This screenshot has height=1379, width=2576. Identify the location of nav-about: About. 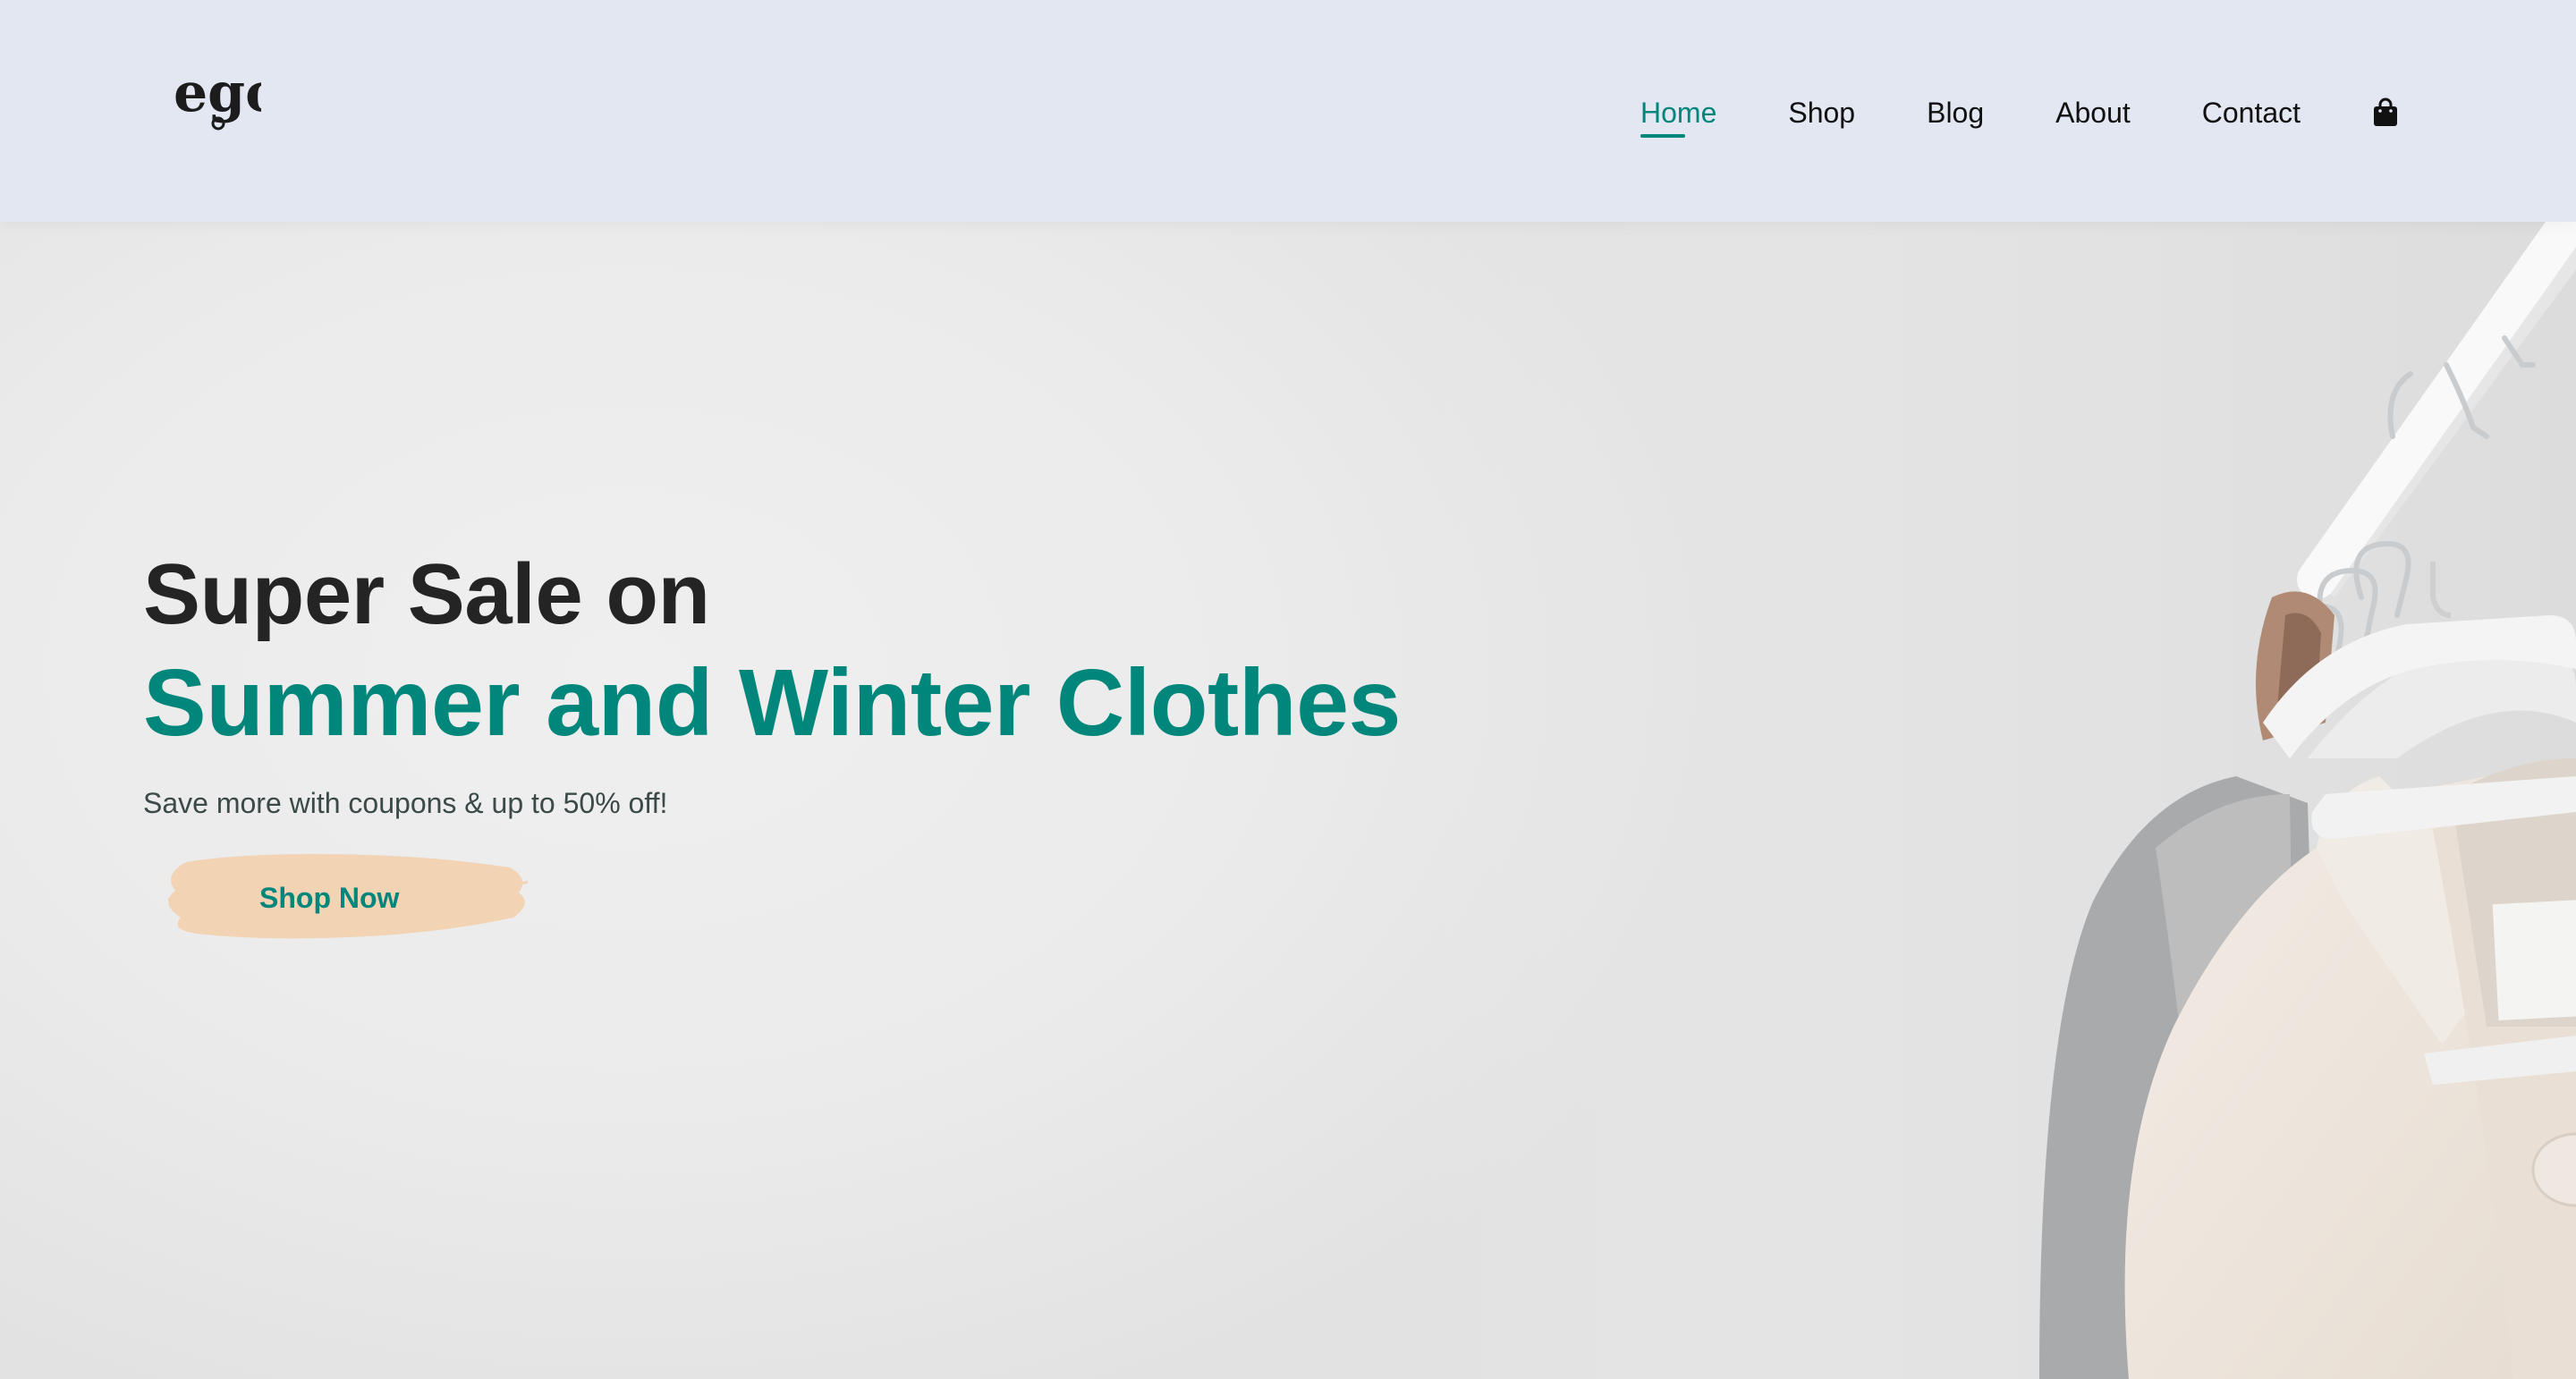
(2093, 112).